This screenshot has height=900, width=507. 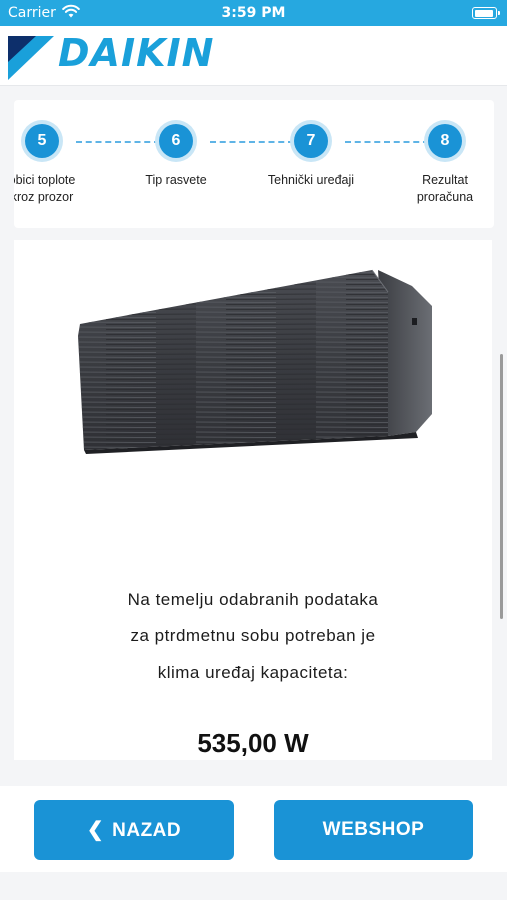 What do you see at coordinates (445, 188) in the screenshot?
I see `step-8-label: Rezultat proračuna` at bounding box center [445, 188].